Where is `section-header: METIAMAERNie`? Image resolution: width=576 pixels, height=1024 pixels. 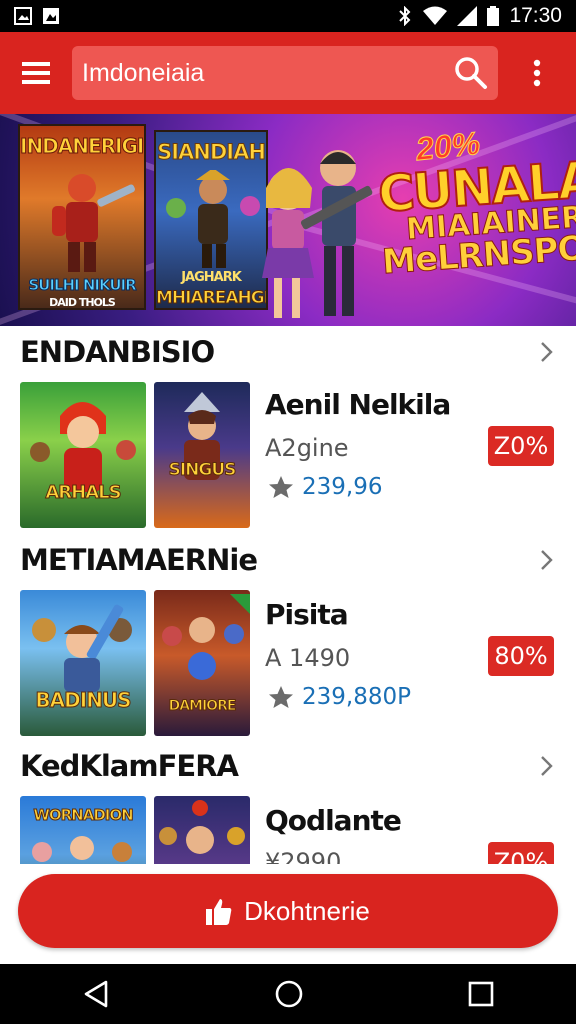 section-header: METIAMAERNie is located at coordinates (288, 560).